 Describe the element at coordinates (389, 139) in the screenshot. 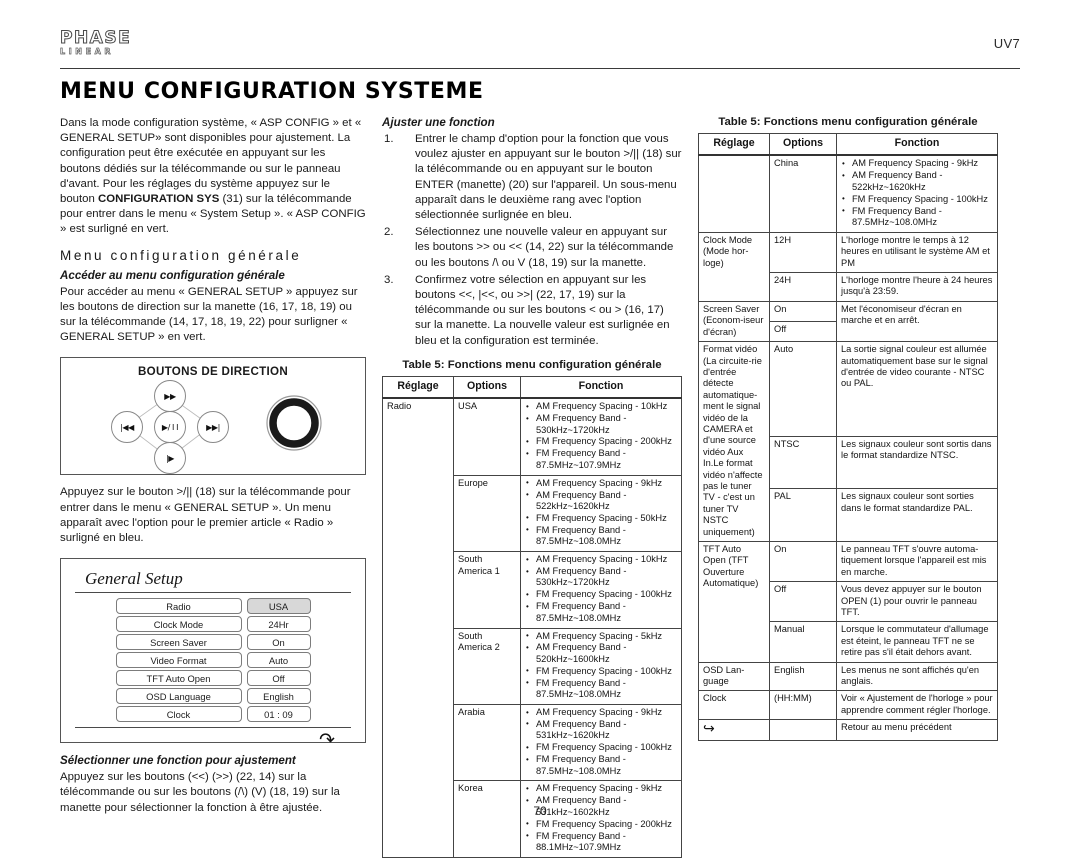

I see `step-number-1: 1.` at that location.